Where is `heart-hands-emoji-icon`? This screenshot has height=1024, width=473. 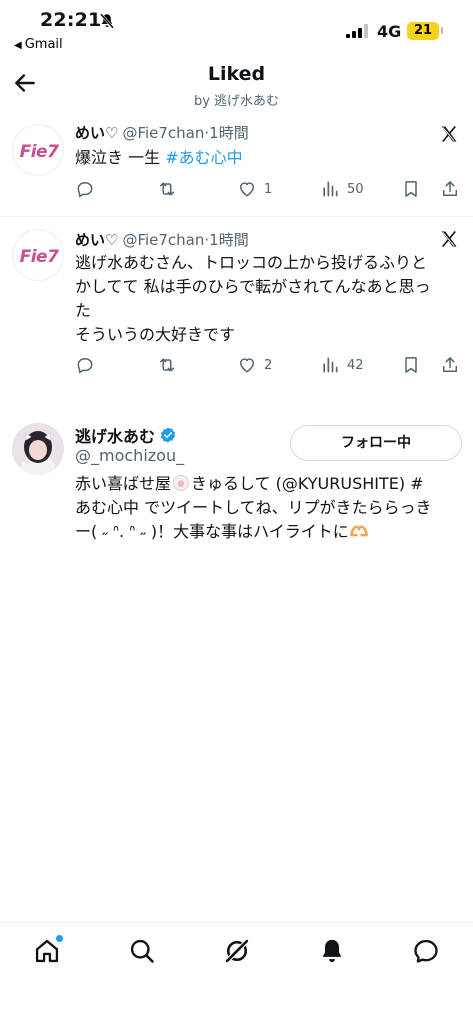
heart-hands-emoji-icon is located at coordinates (359, 531).